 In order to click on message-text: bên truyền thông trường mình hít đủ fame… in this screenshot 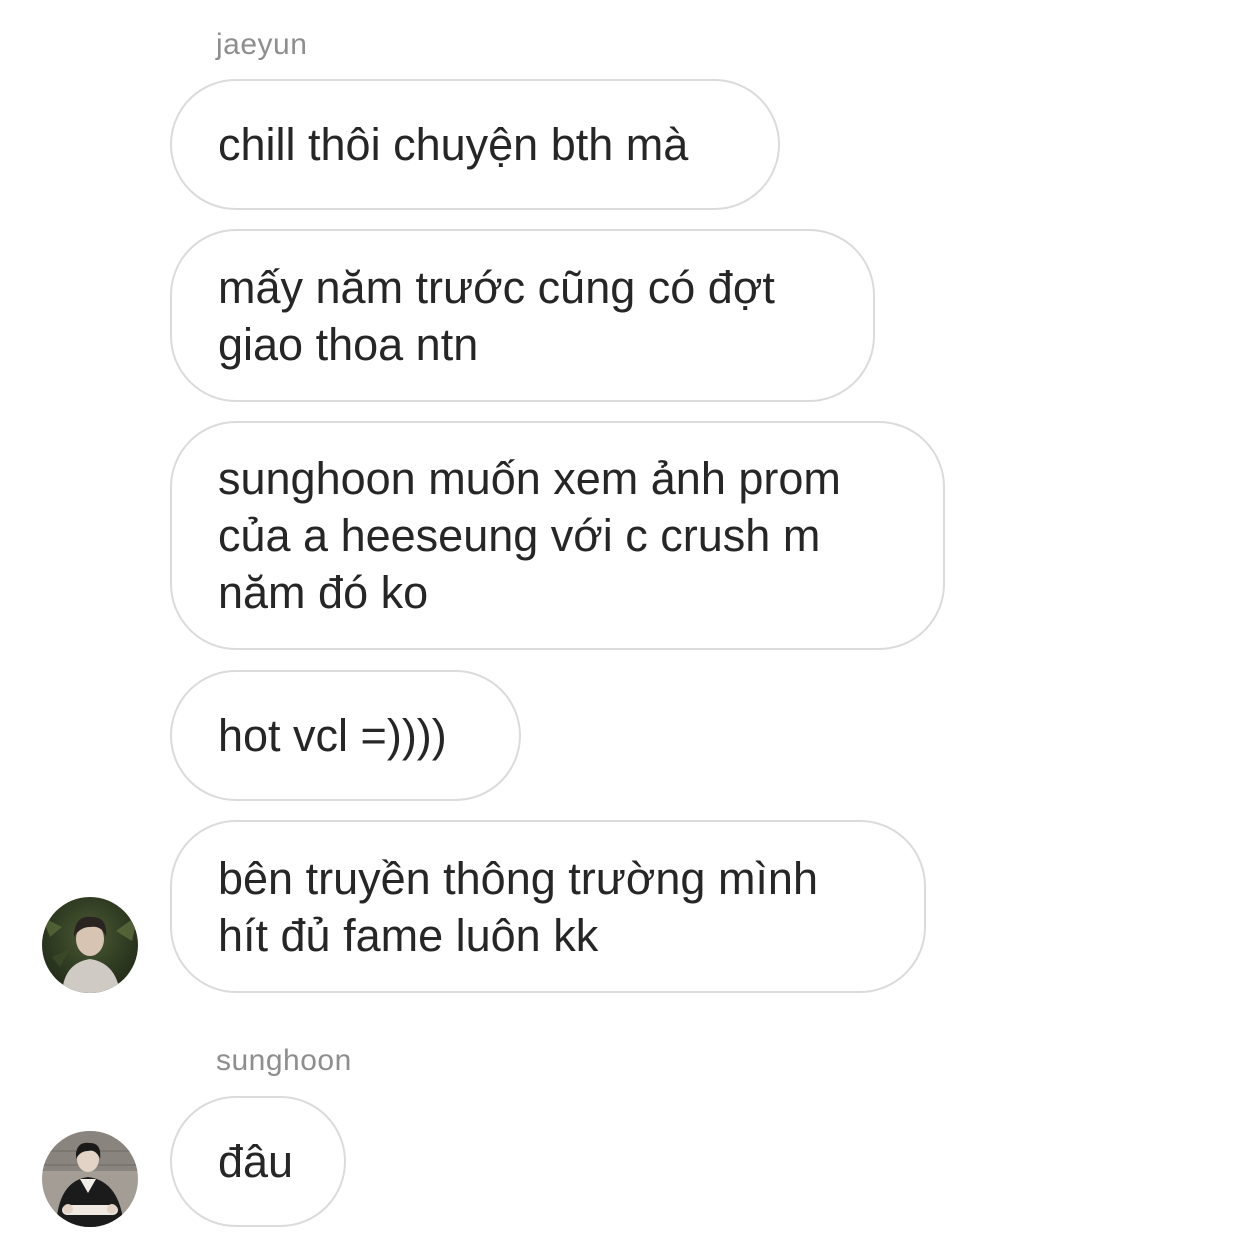, I will do `click(518, 906)`.